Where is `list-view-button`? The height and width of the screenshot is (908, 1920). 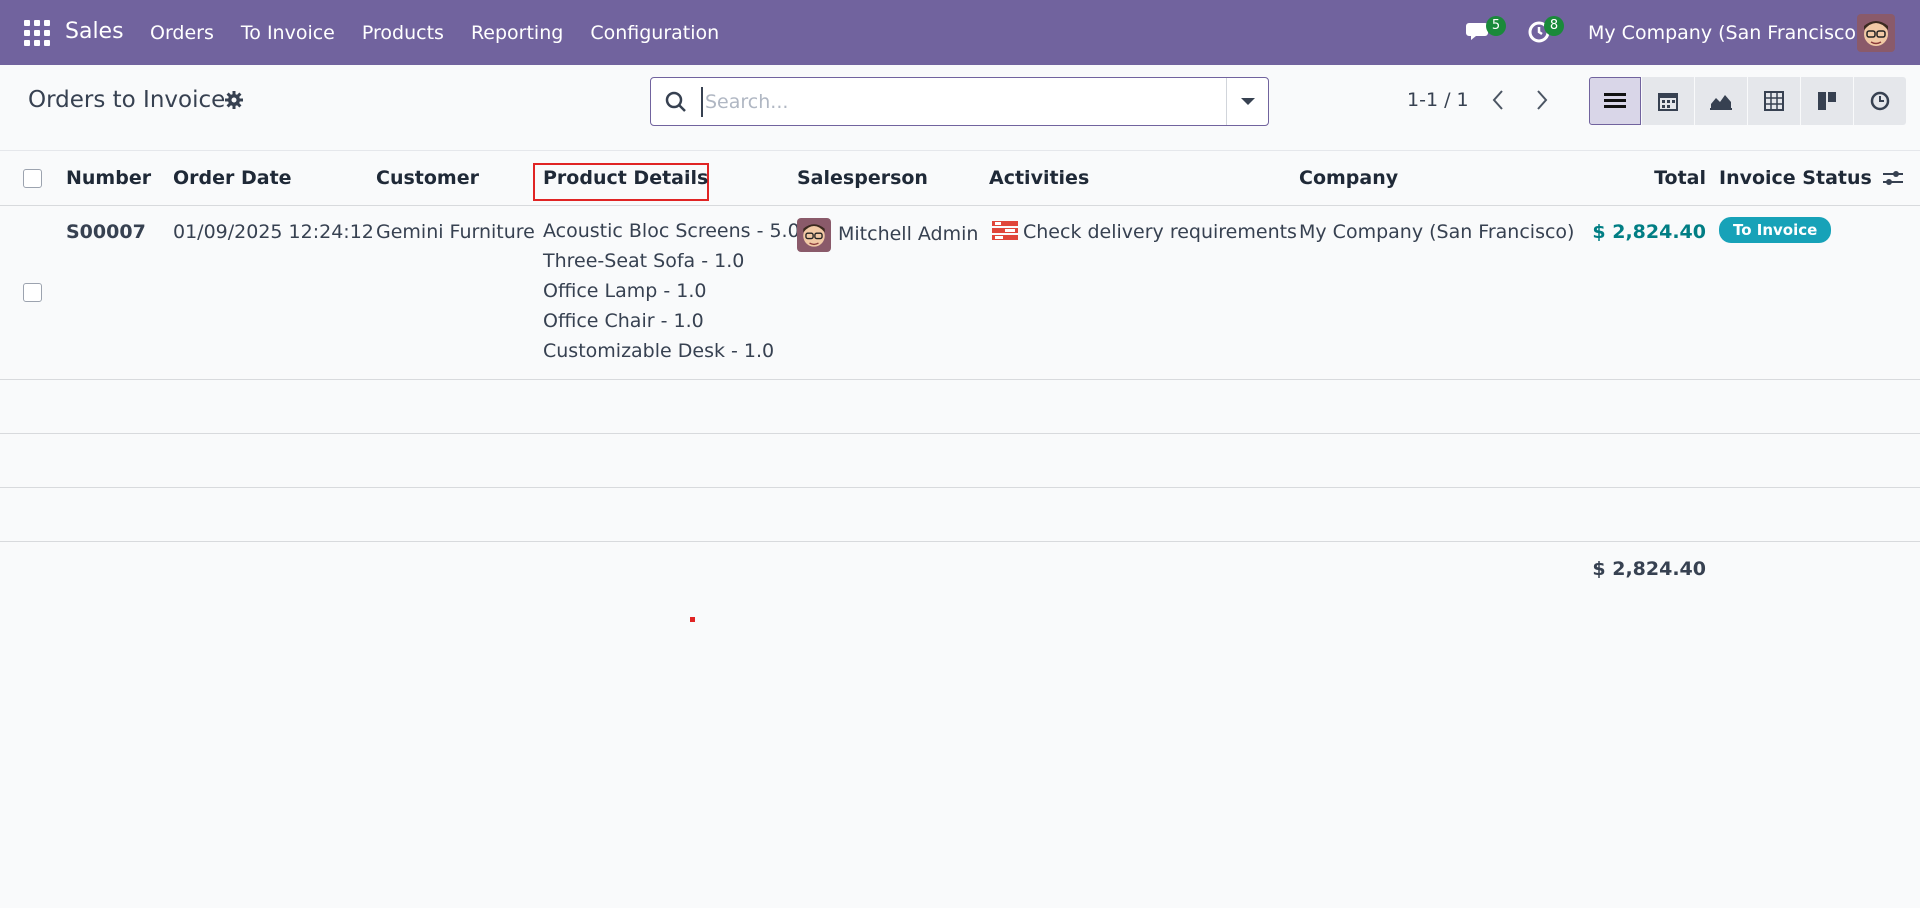
list-view-button is located at coordinates (1615, 101).